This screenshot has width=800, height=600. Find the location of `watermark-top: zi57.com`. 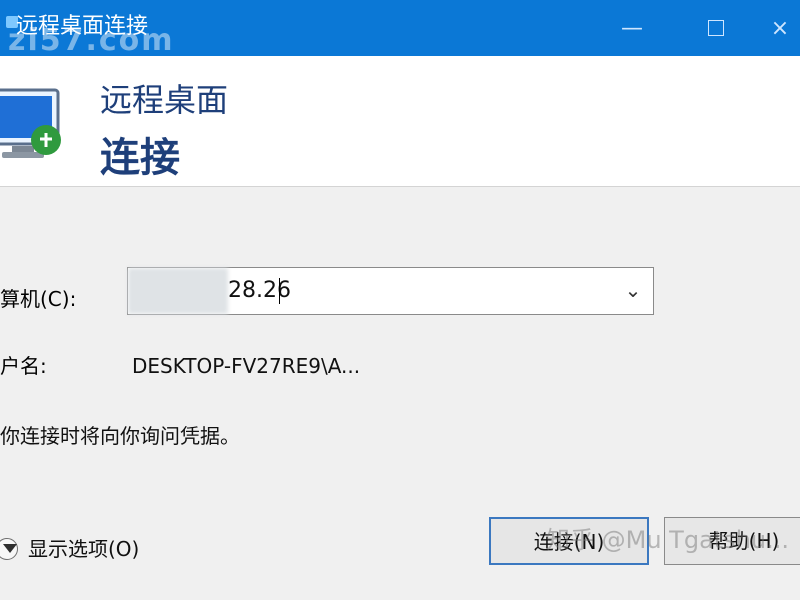

watermark-top: zi57.com is located at coordinates (91, 40).